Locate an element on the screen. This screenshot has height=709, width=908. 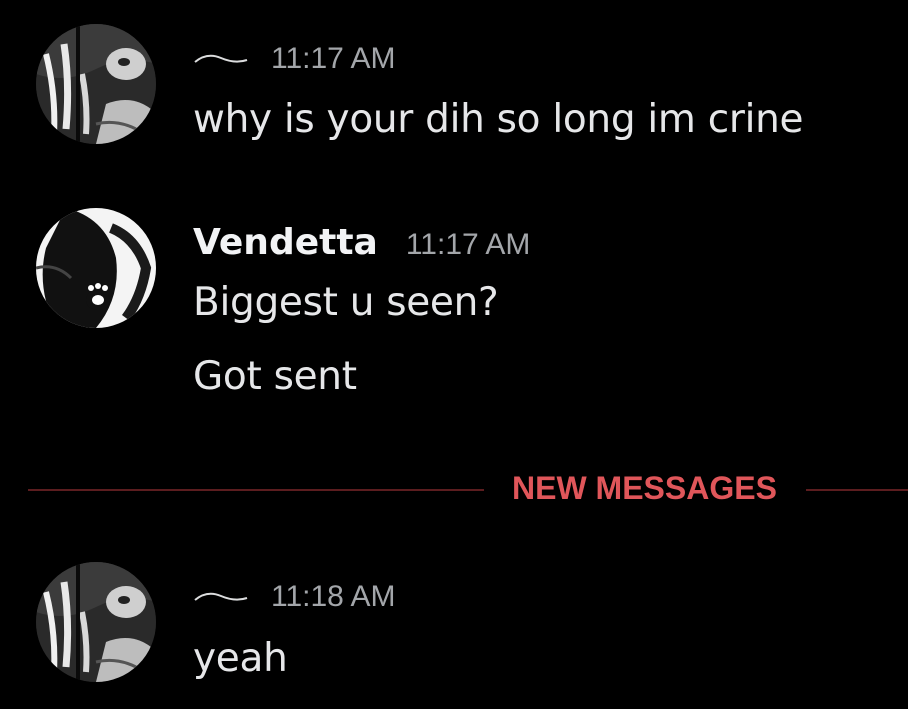
avatar is located at coordinates (96, 622).